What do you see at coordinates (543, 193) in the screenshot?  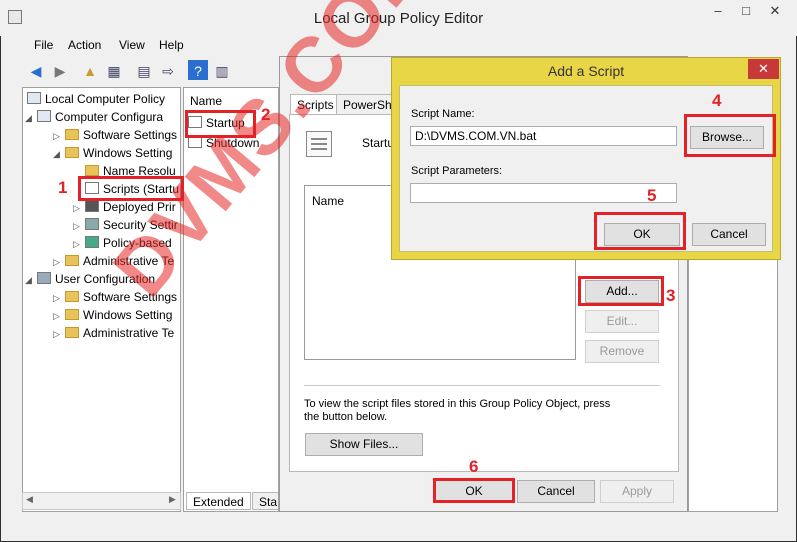 I see `script-parameters-input` at bounding box center [543, 193].